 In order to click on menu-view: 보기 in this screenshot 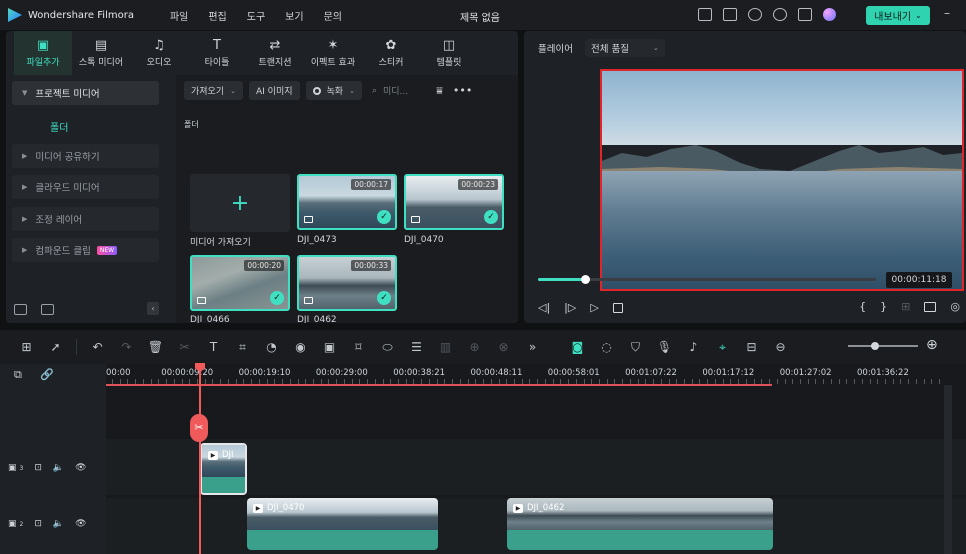, I will do `click(294, 15)`.